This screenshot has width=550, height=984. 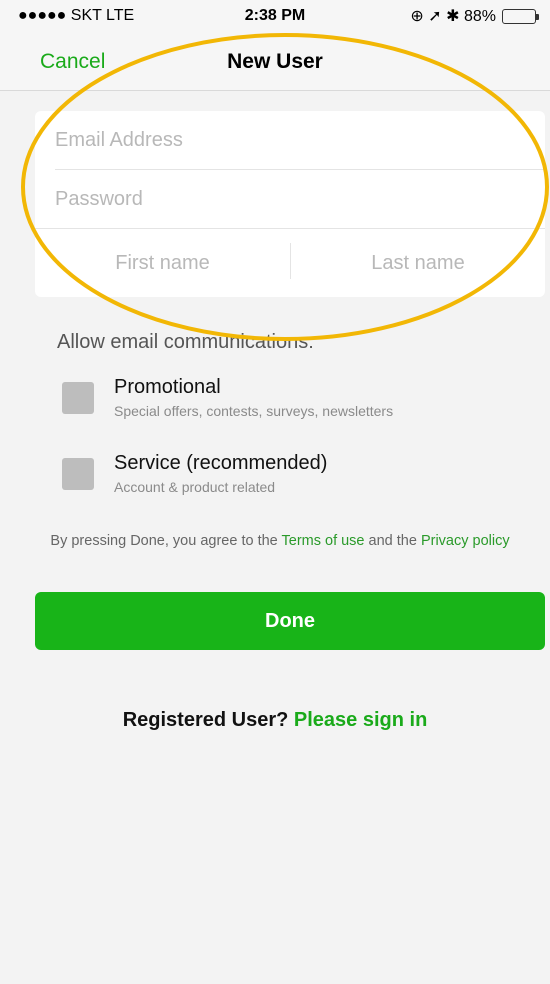 I want to click on communications-heading: Allow email communications:, so click(x=185, y=342).